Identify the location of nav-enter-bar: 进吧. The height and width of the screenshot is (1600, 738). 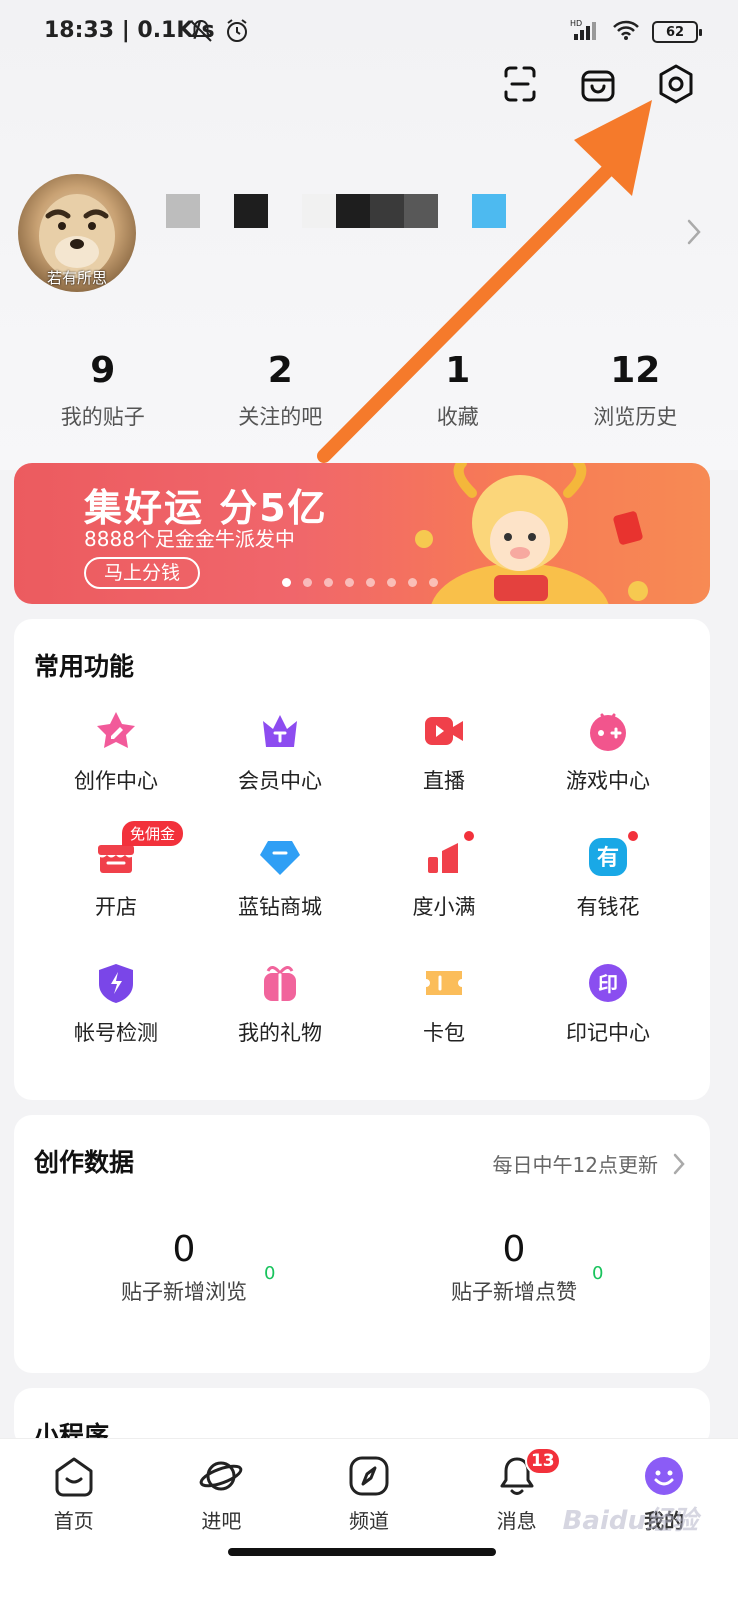
(222, 1493).